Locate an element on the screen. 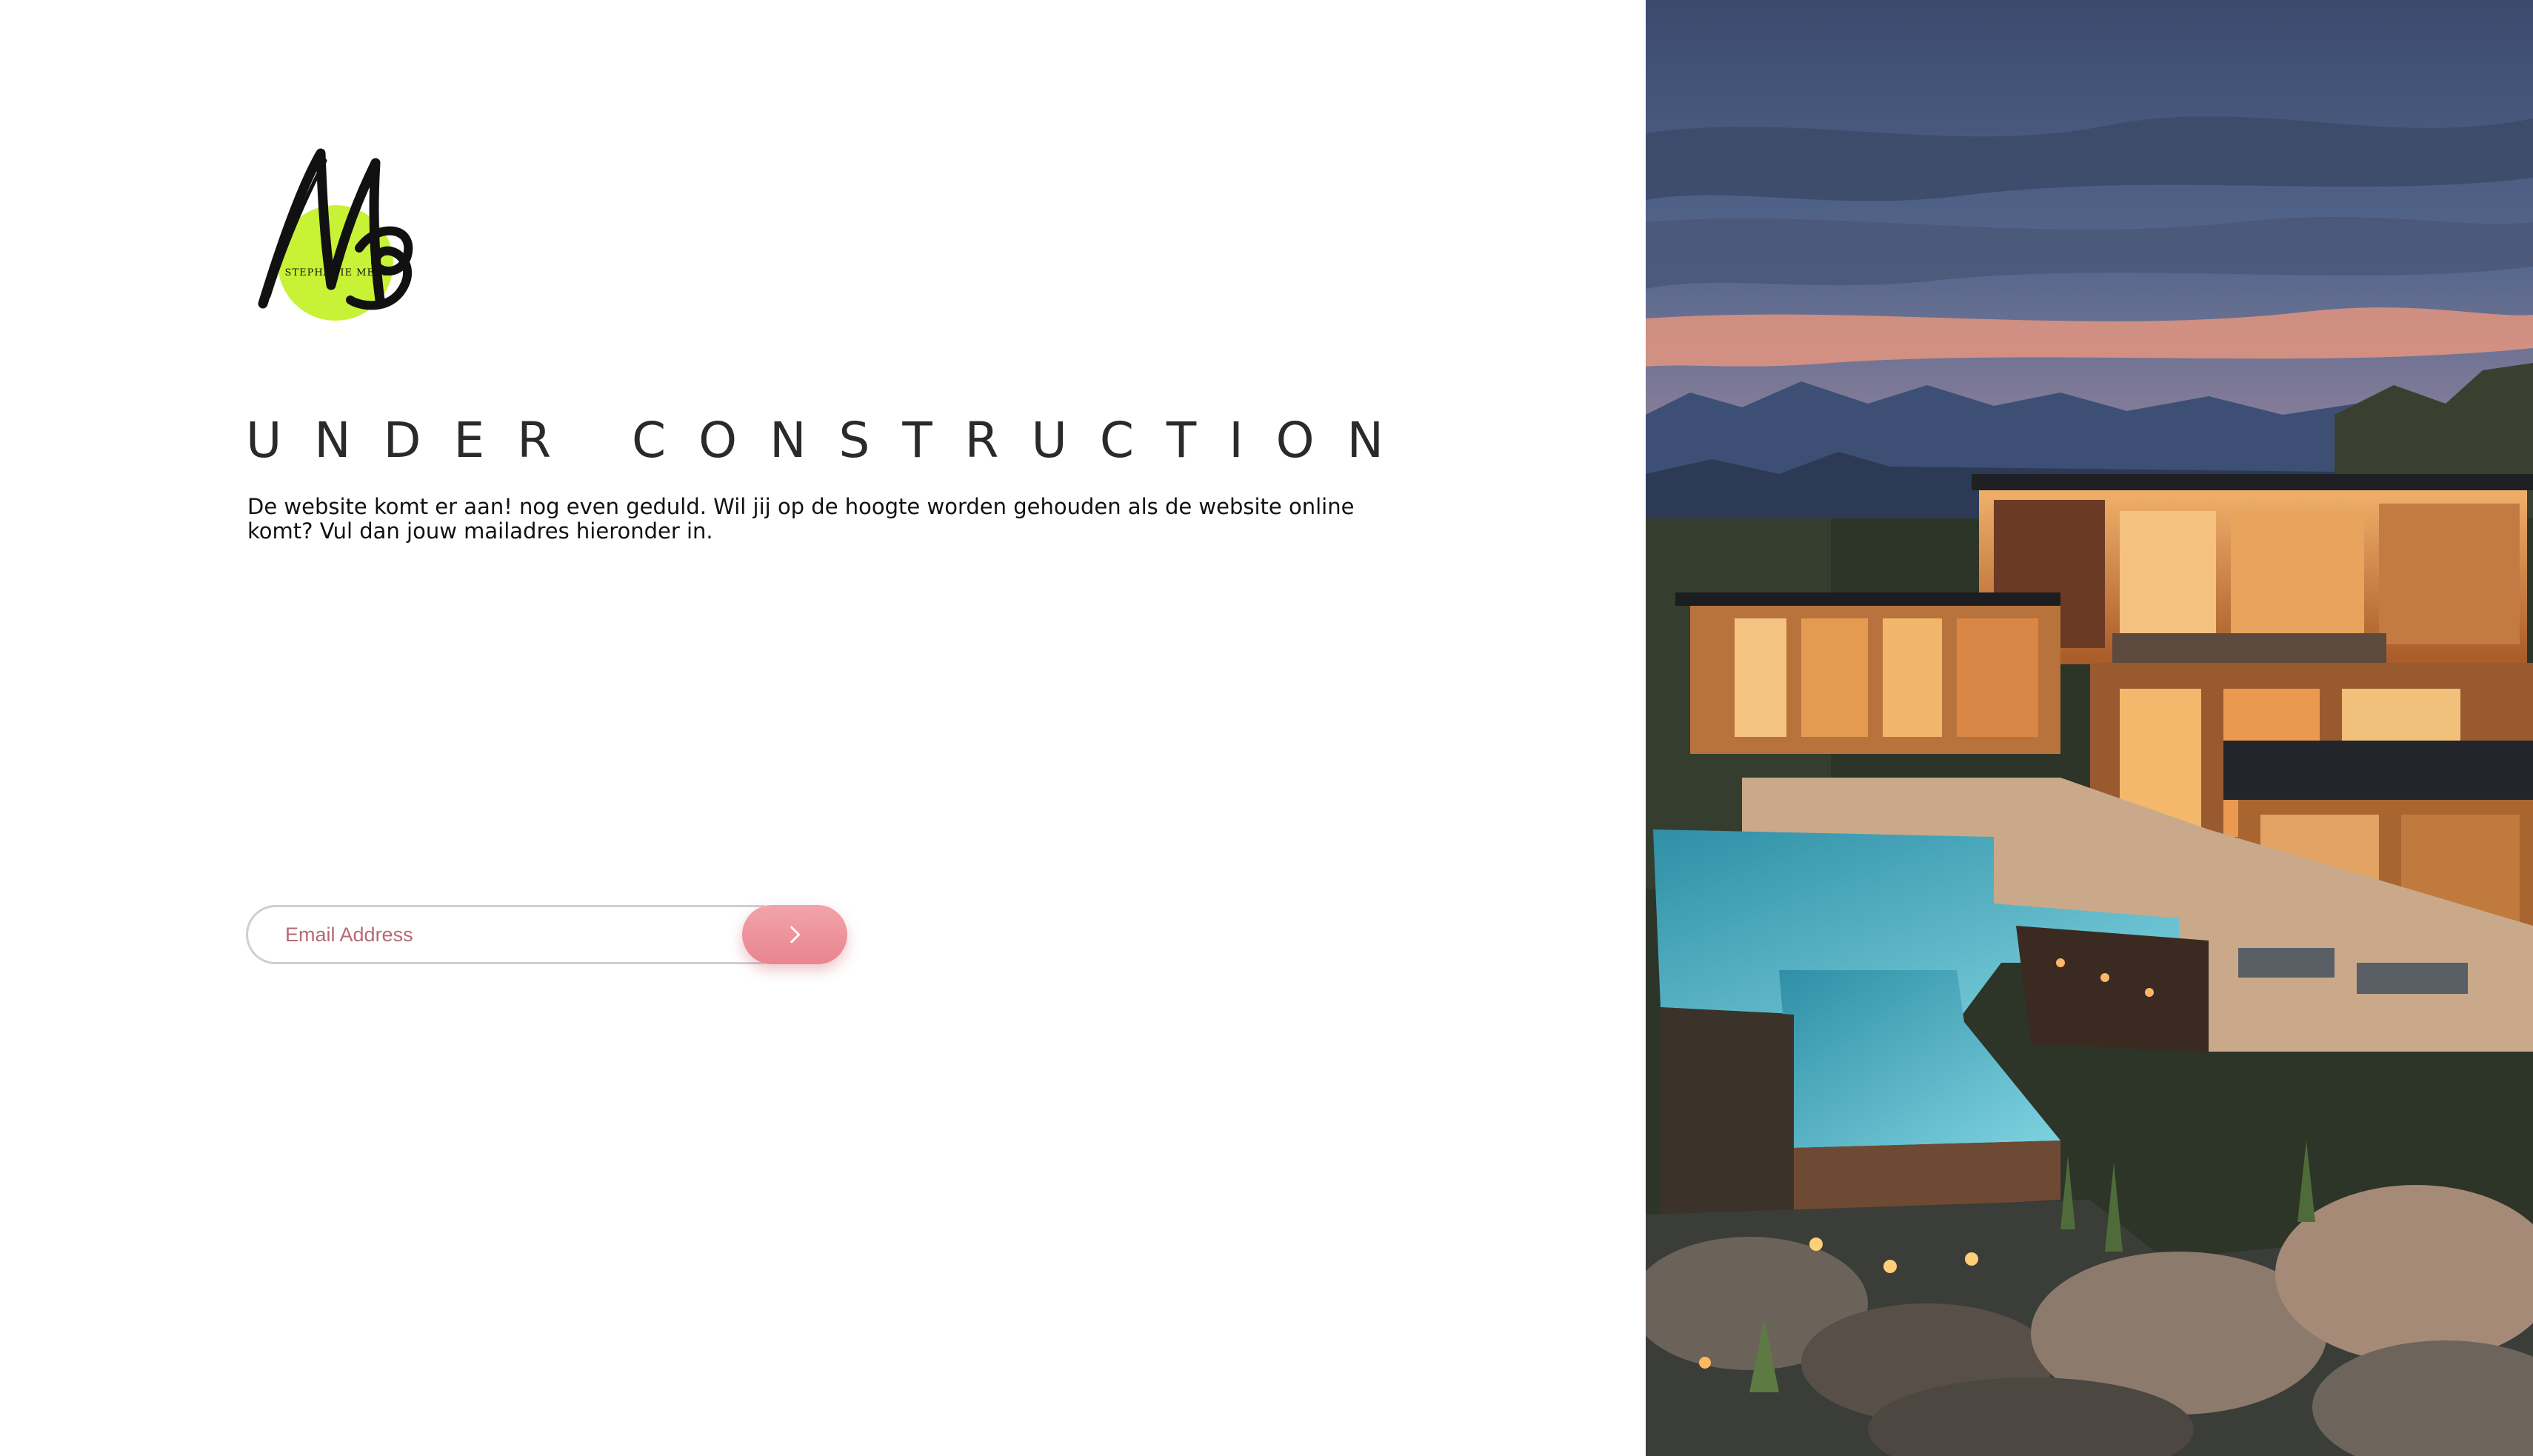 The height and width of the screenshot is (1456, 2533). page-title: UNDER CONSTRUCTION is located at coordinates (831, 440).